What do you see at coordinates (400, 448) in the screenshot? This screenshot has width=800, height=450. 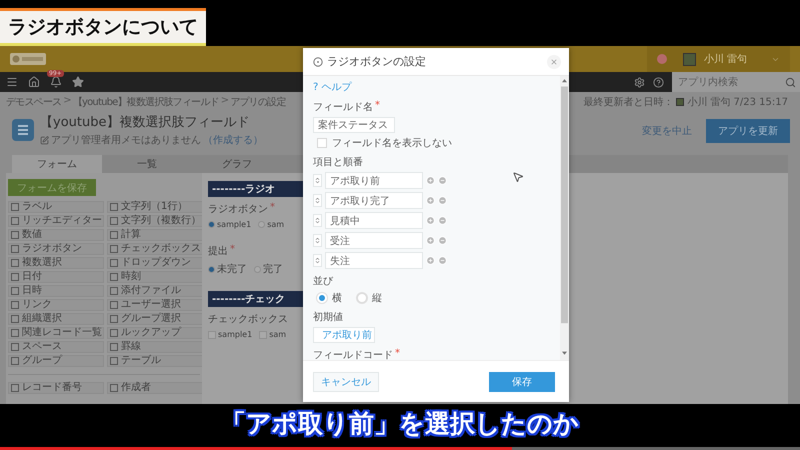 I see `video-progress-bar` at bounding box center [400, 448].